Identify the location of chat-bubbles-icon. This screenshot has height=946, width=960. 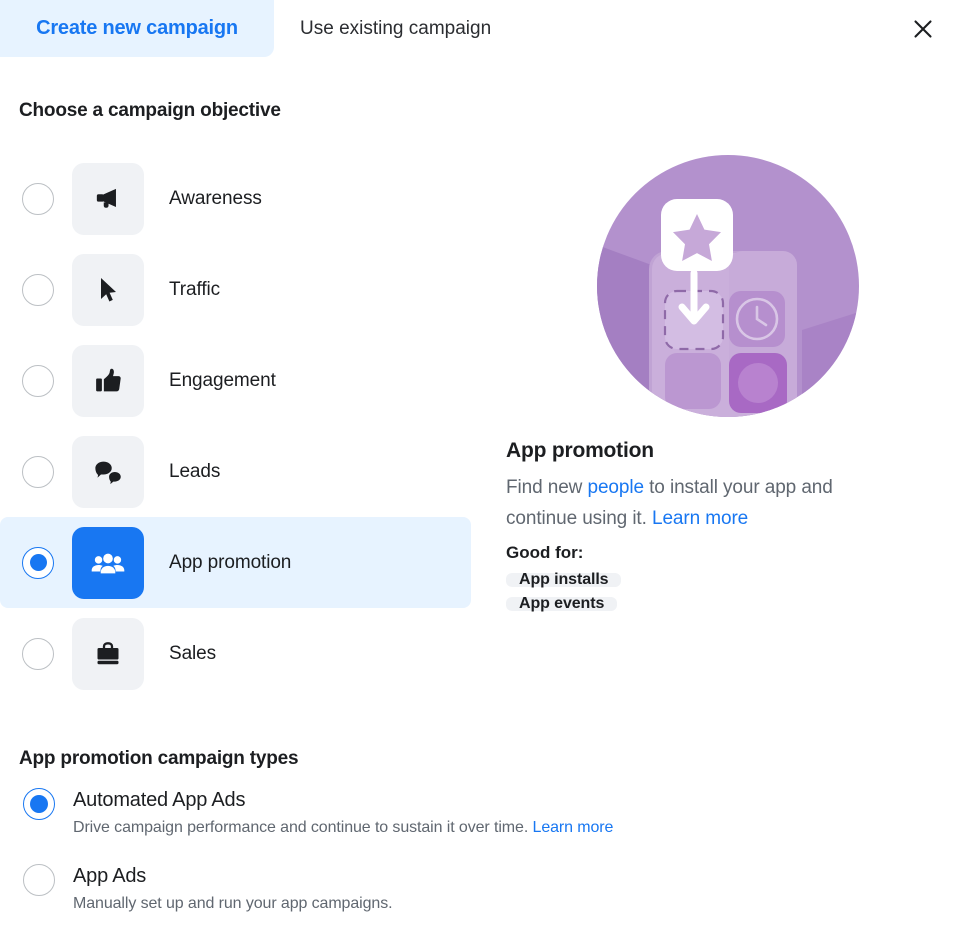
(108, 471).